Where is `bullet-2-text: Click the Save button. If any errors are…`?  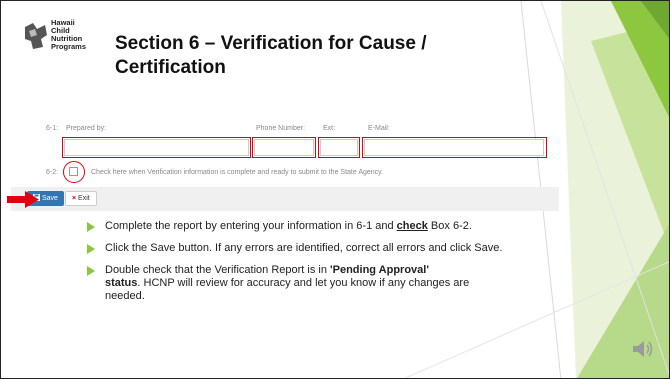 bullet-2-text: Click the Save button. If any errors are… is located at coordinates (304, 248).